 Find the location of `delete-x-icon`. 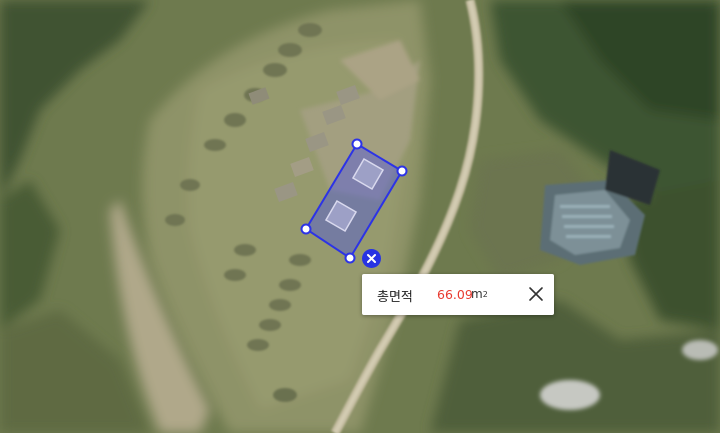

delete-x-icon is located at coordinates (371, 258).